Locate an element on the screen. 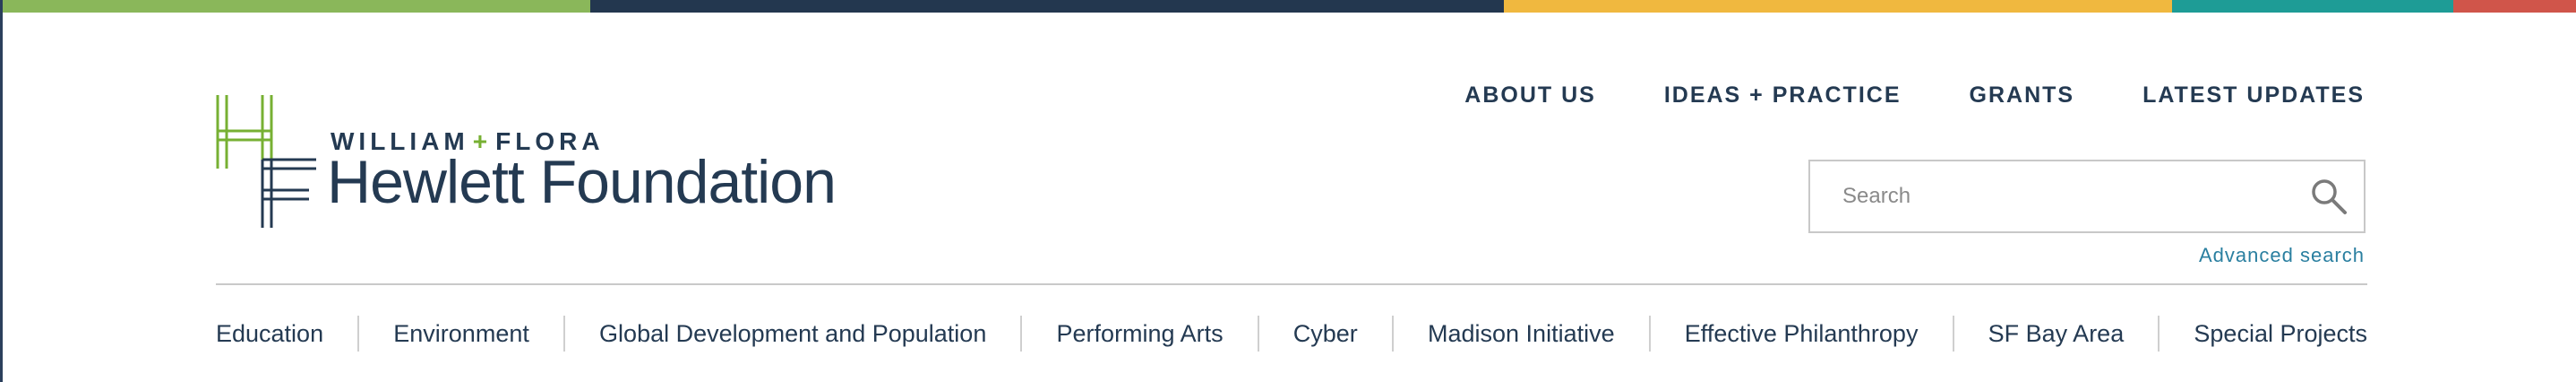 The width and height of the screenshot is (2576, 382). color-stripe-green is located at coordinates (296, 6).